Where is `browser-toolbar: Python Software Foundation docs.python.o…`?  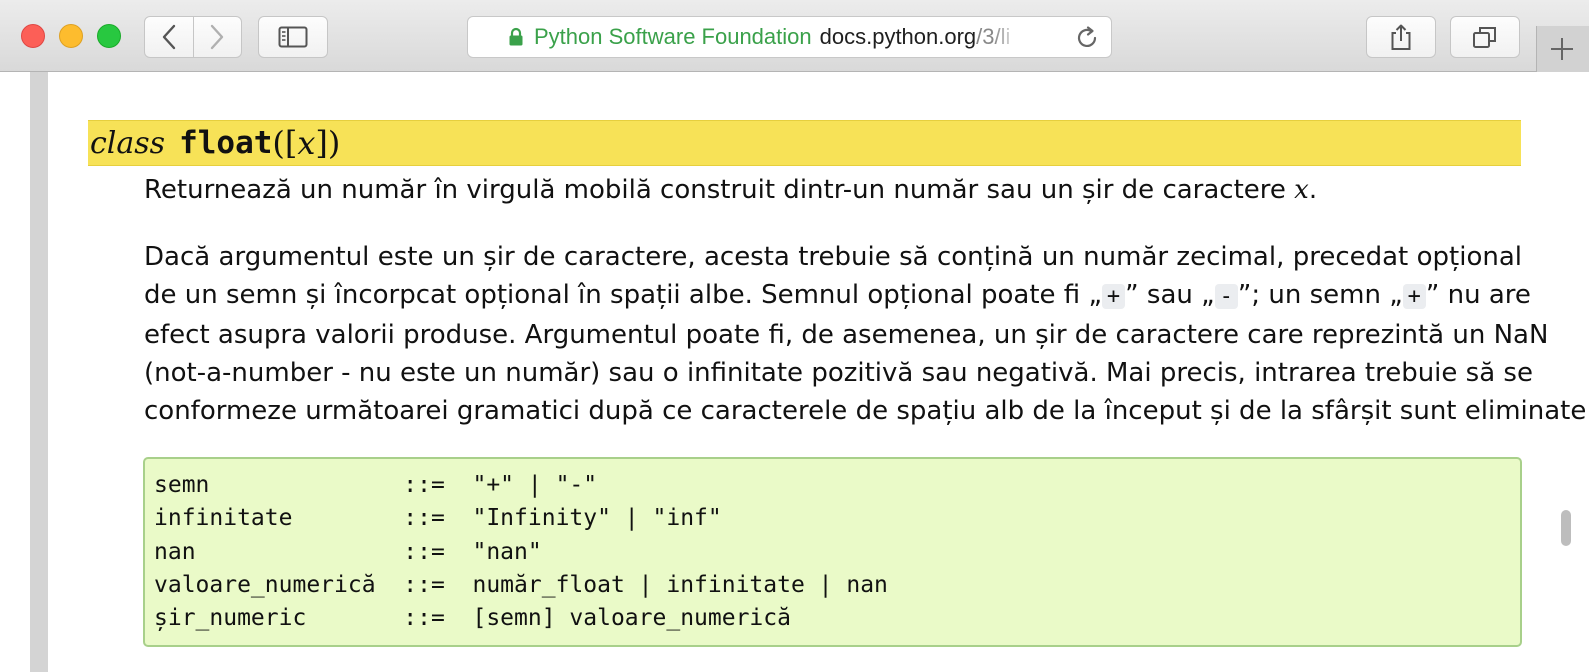 browser-toolbar: Python Software Foundation docs.python.o… is located at coordinates (794, 36).